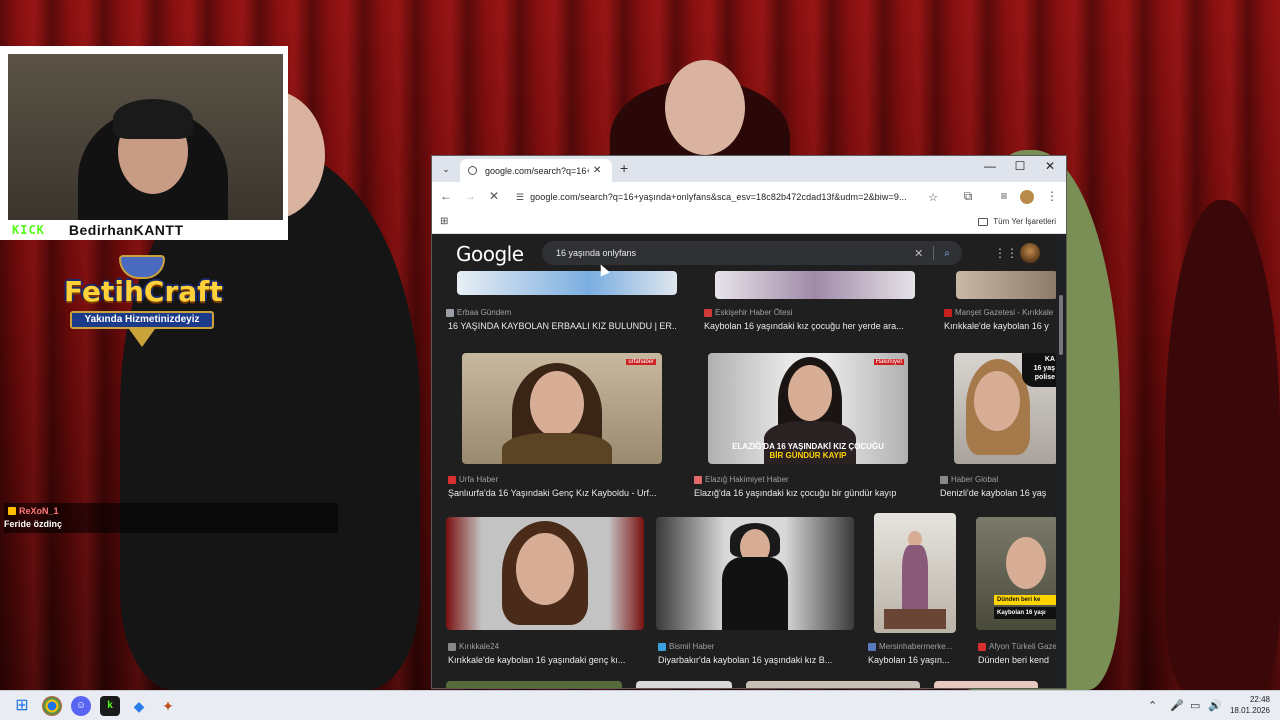 This screenshot has width=1280, height=720. I want to click on page-scrollbar, so click(1061, 461).